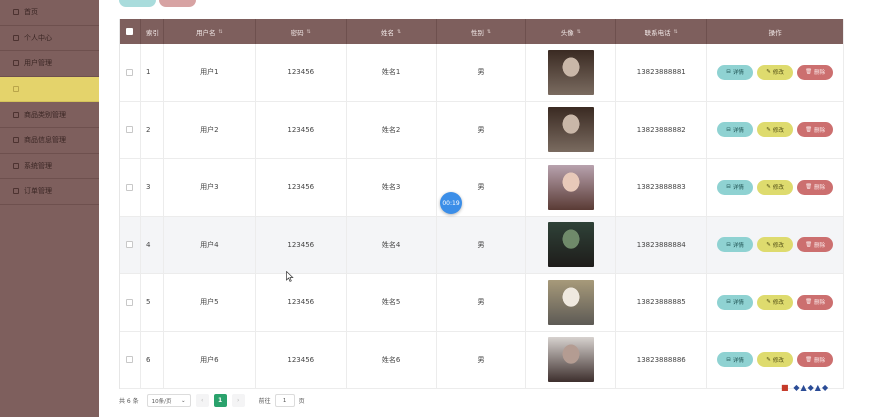 The image size is (869, 417). Describe the element at coordinates (49, 115) in the screenshot. I see `sidebar-item: 商品类别管理` at that location.